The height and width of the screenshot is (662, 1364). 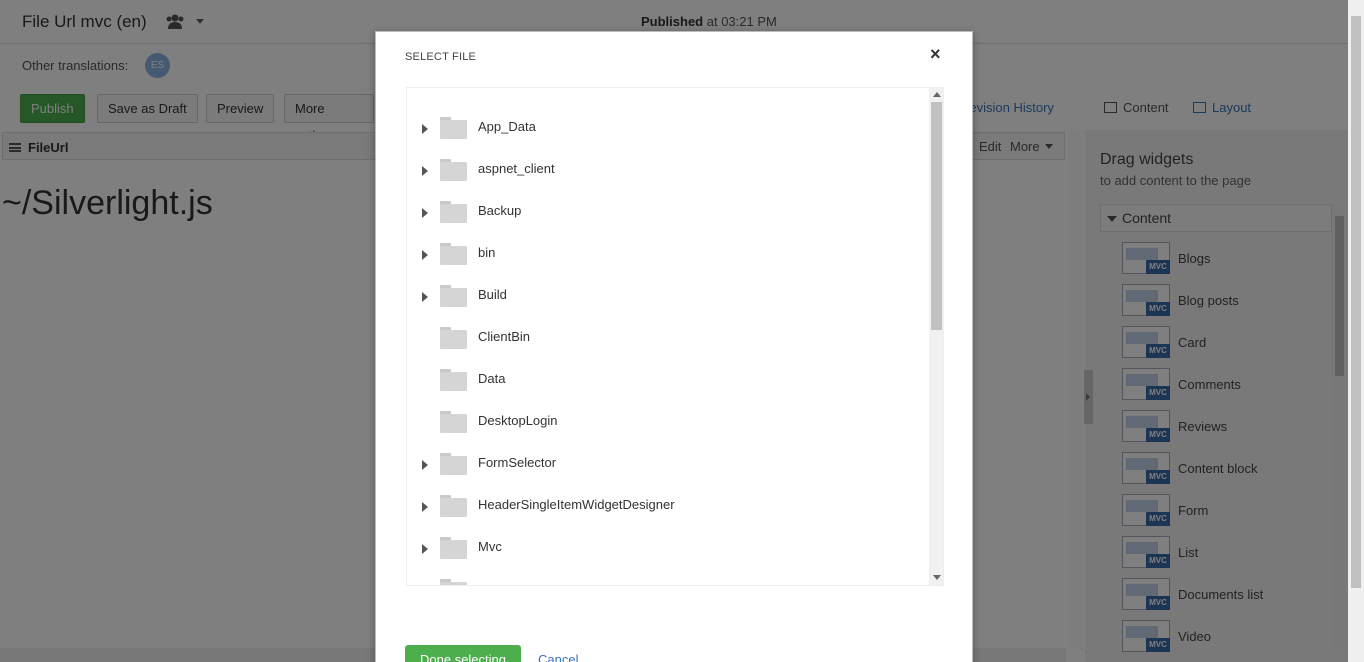 What do you see at coordinates (667, 256) in the screenshot?
I see `folder-row: bin` at bounding box center [667, 256].